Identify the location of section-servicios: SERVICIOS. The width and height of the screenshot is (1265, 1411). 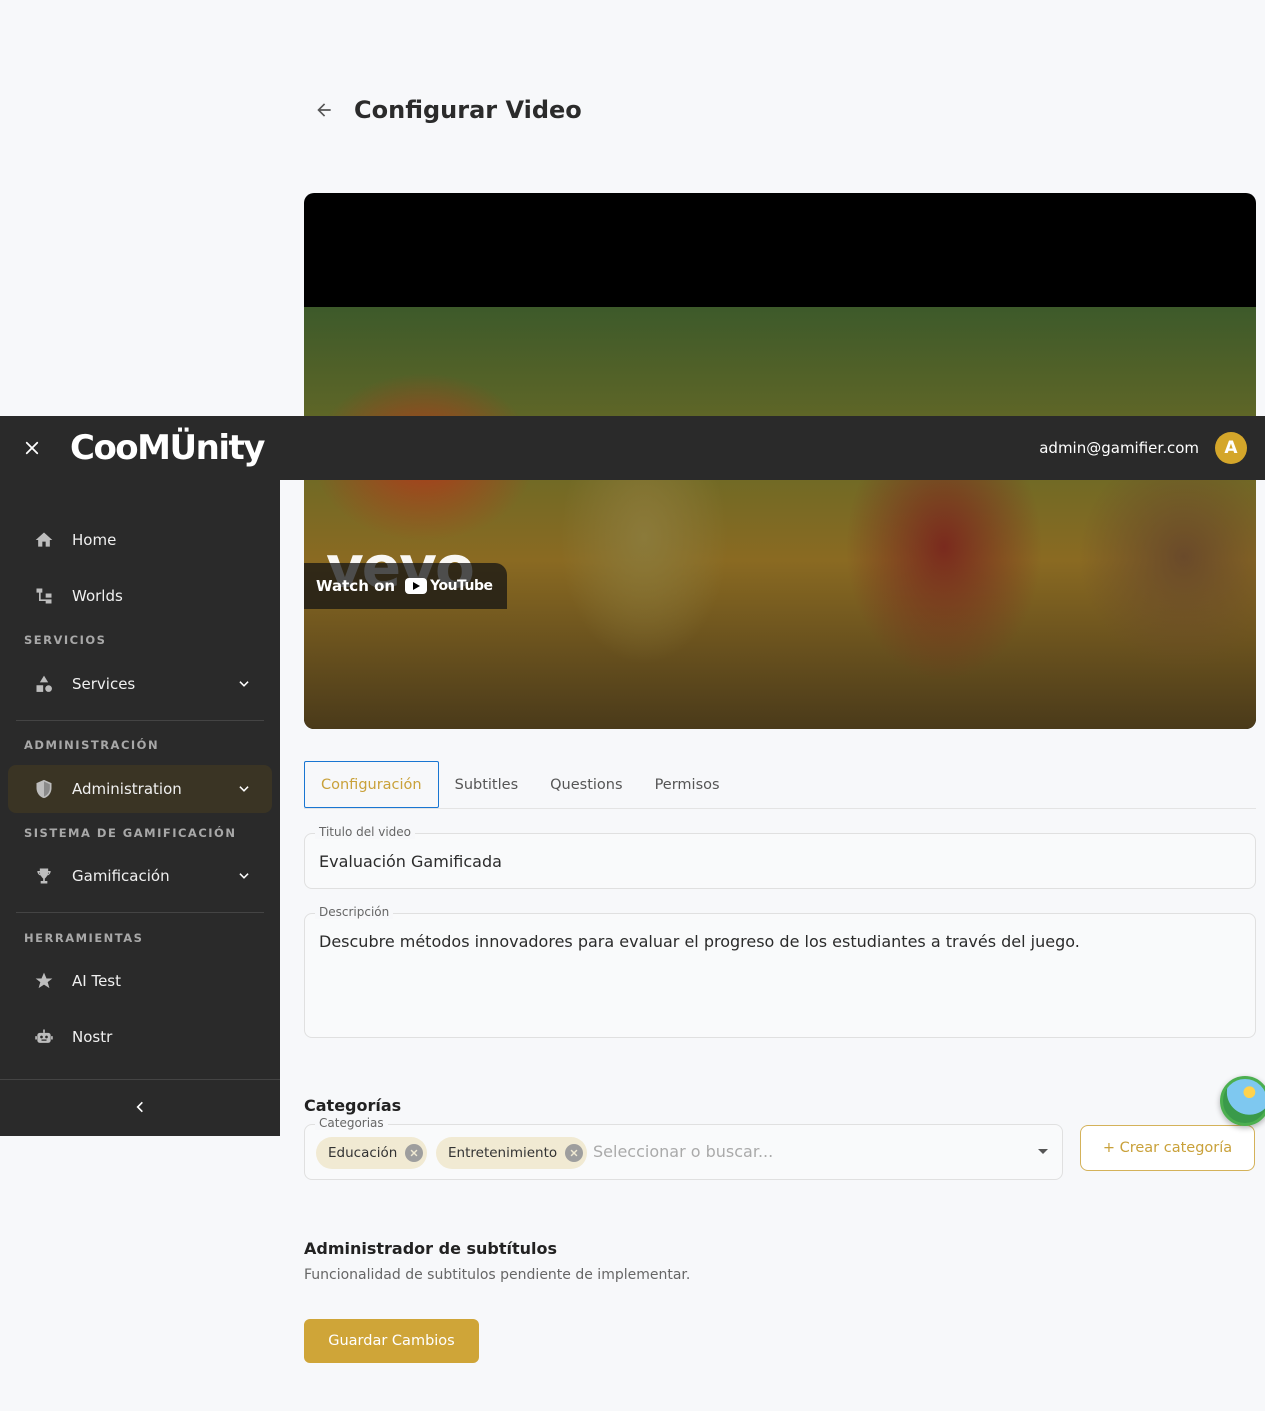
(65, 640).